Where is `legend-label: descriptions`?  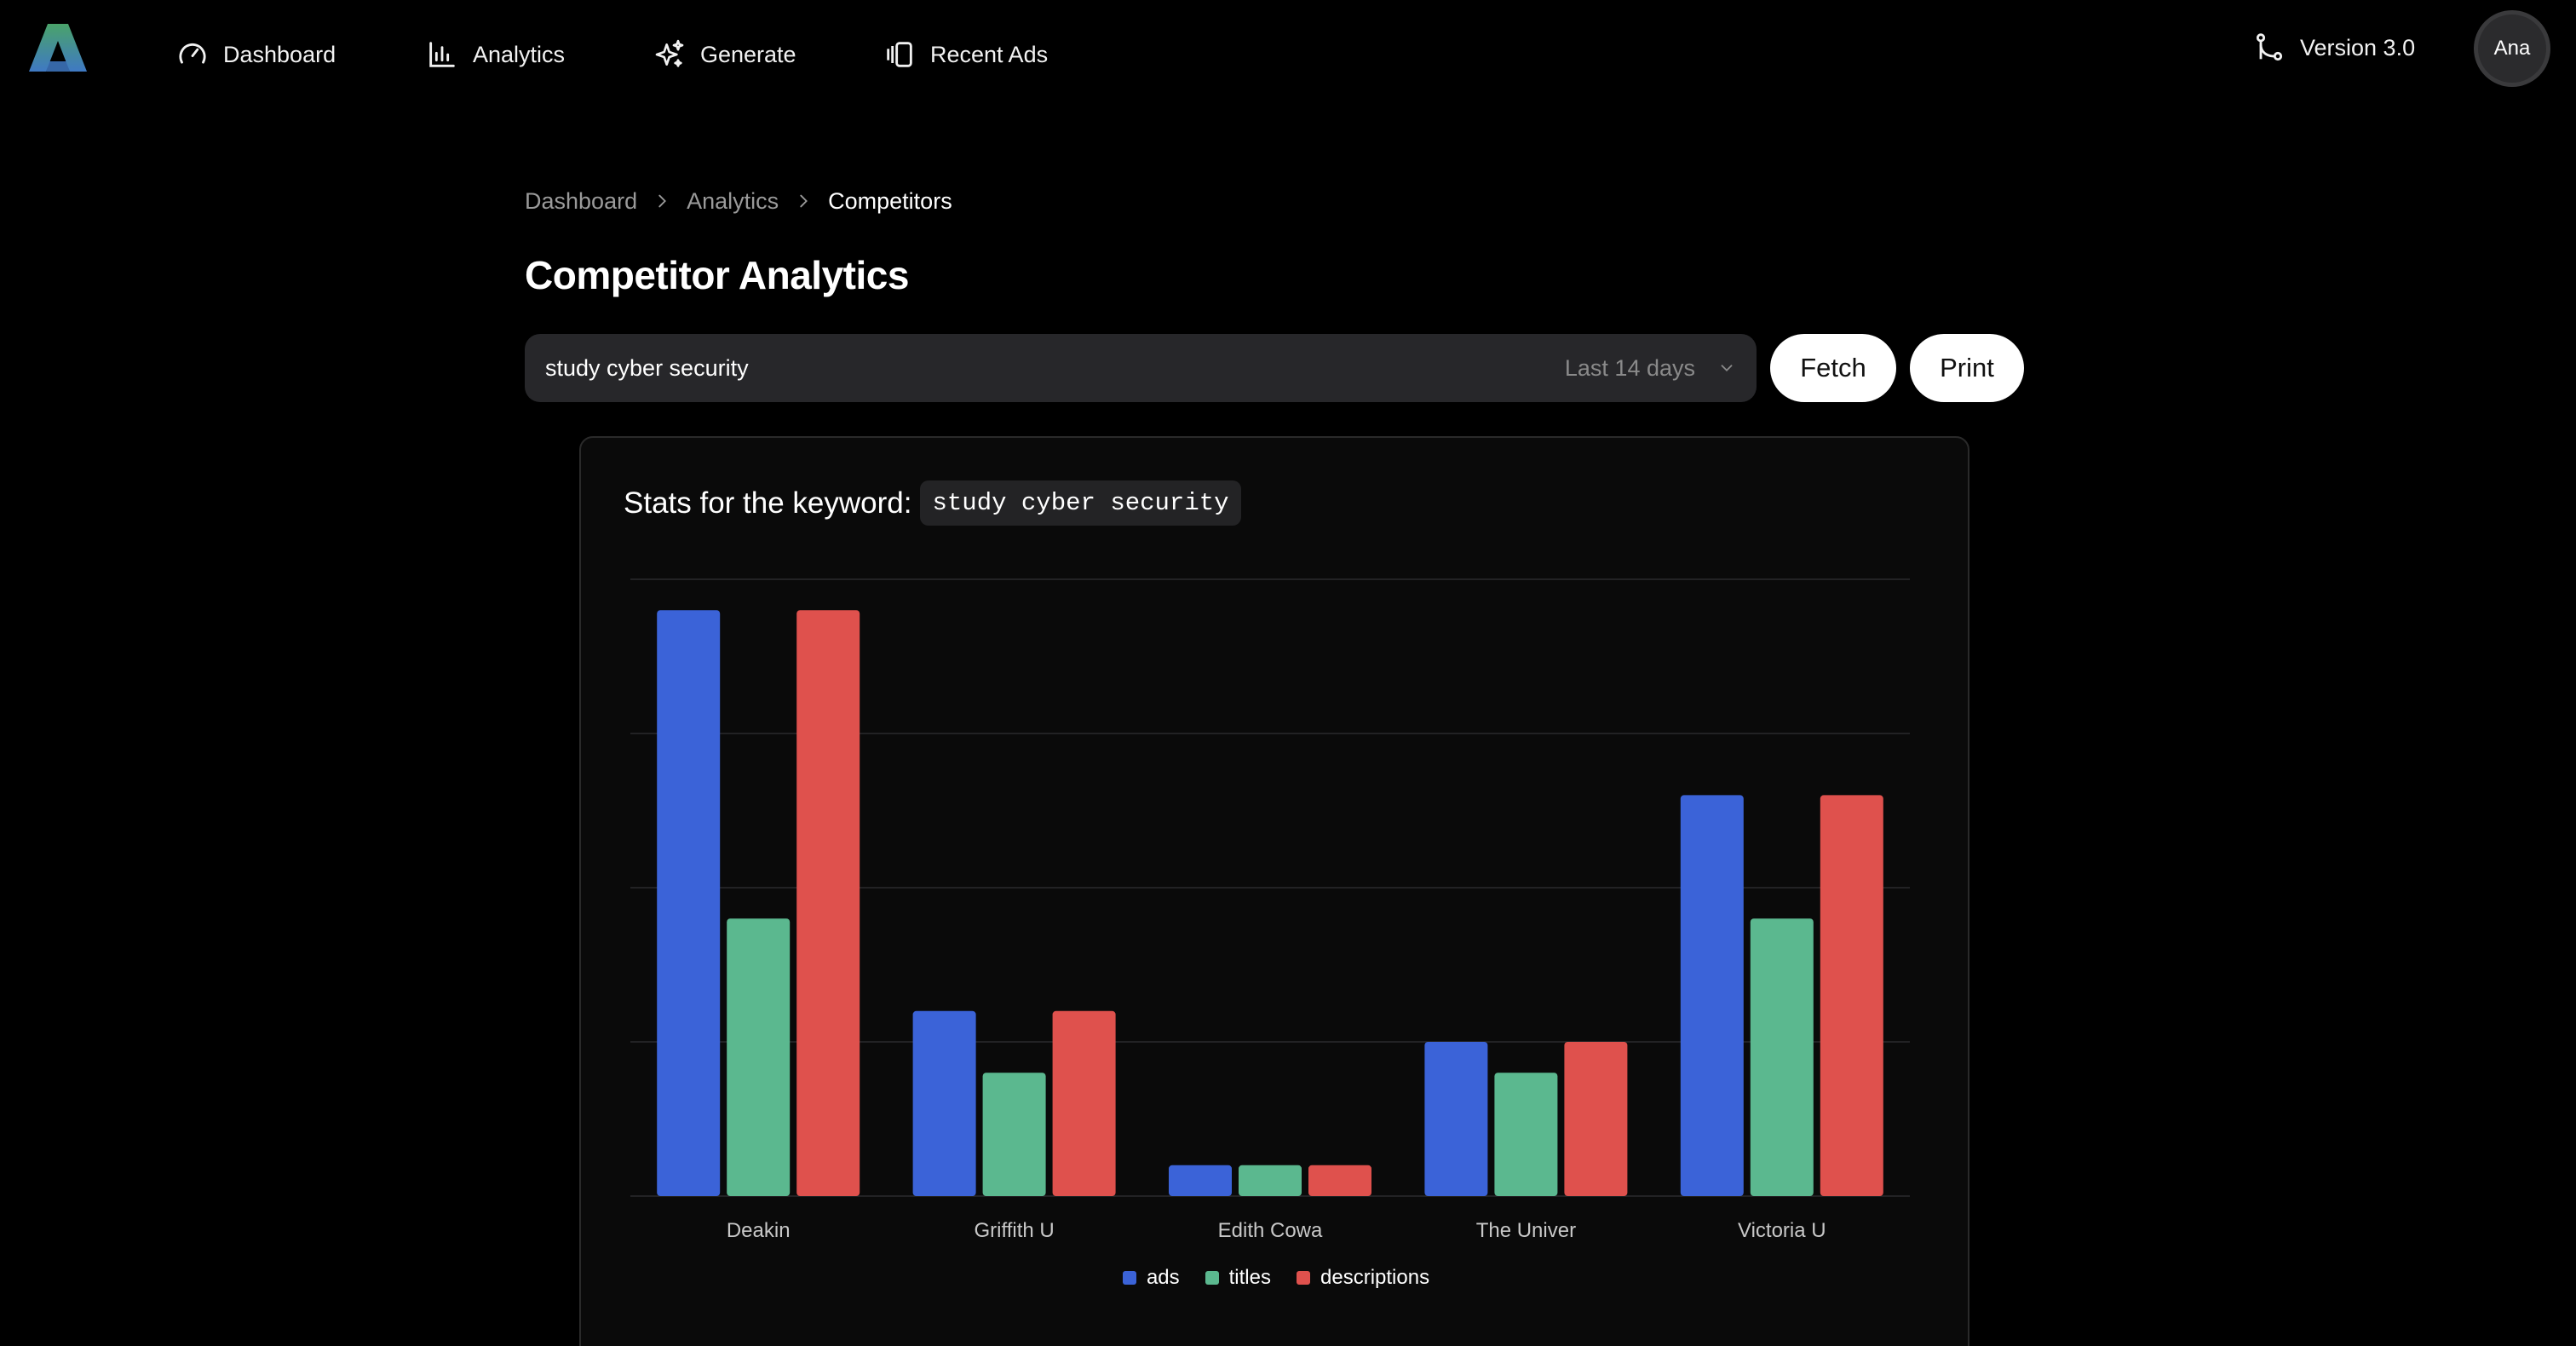
legend-label: descriptions is located at coordinates (1375, 1277).